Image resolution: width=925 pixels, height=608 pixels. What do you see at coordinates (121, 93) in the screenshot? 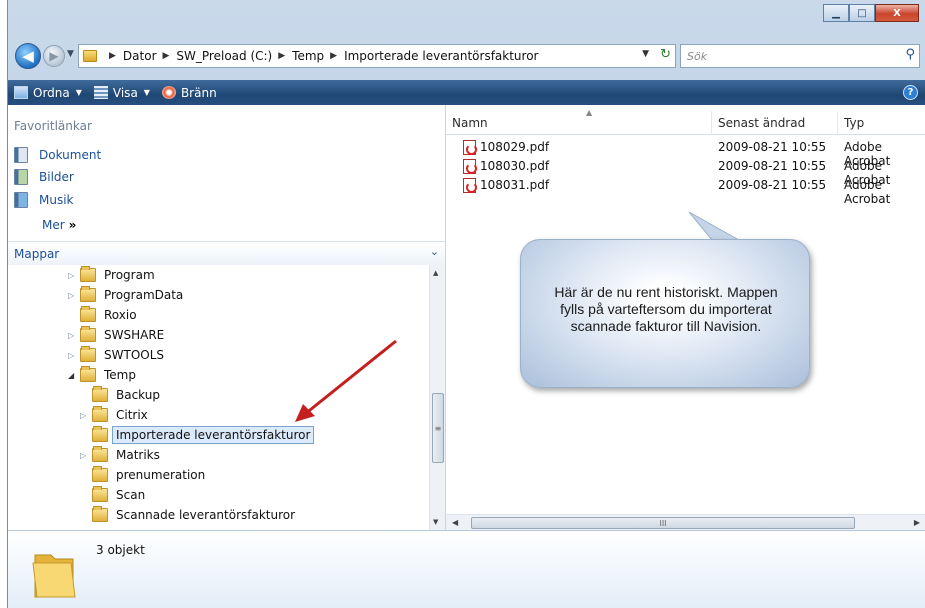
I see `views-button: Visa ▼` at bounding box center [121, 93].